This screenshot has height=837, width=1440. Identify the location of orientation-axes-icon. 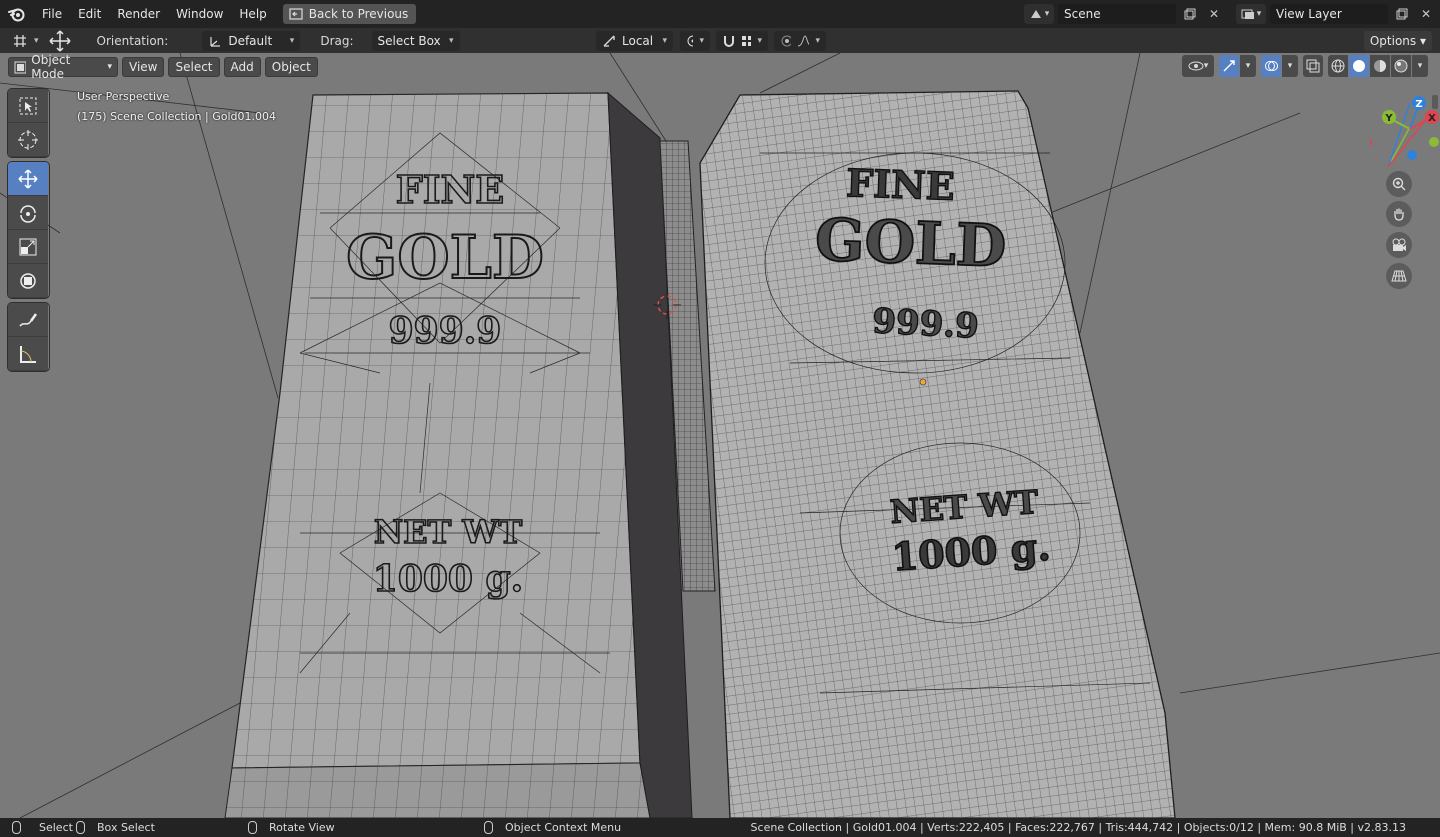
(215, 41).